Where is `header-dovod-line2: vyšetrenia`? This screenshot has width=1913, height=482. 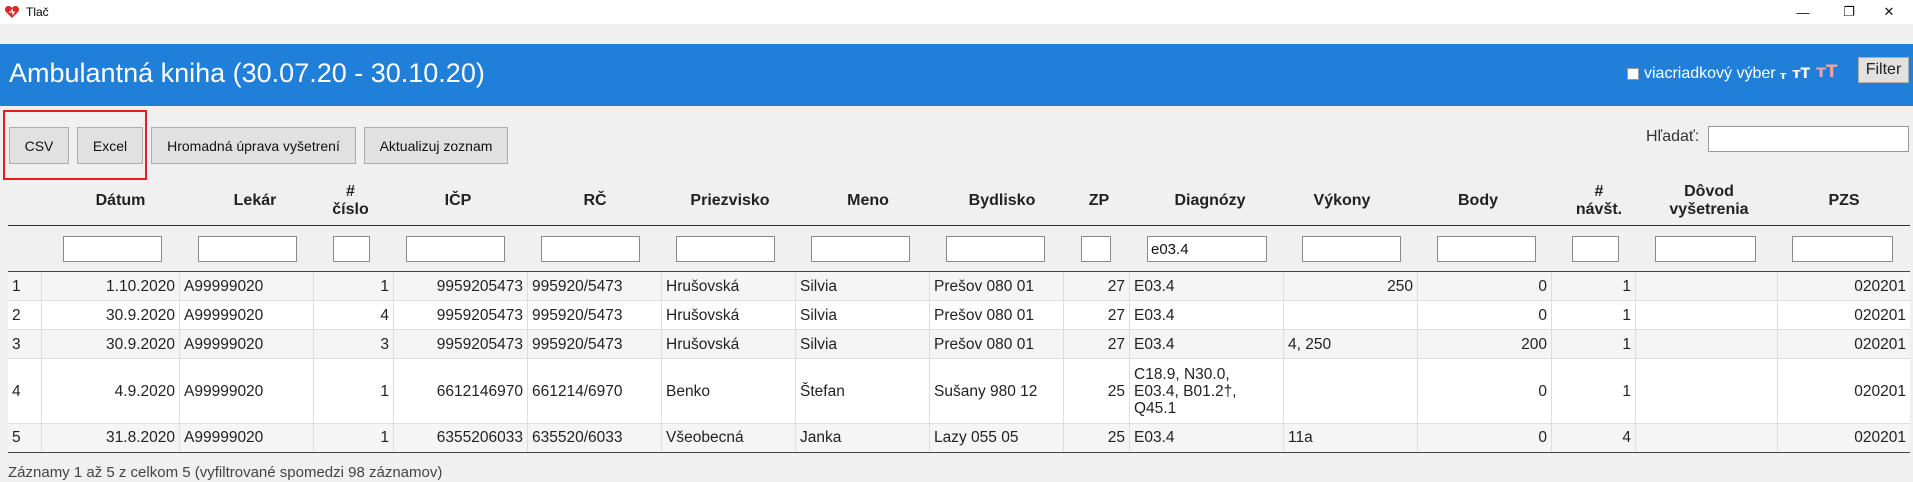 header-dovod-line2: vyšetrenia is located at coordinates (1709, 209).